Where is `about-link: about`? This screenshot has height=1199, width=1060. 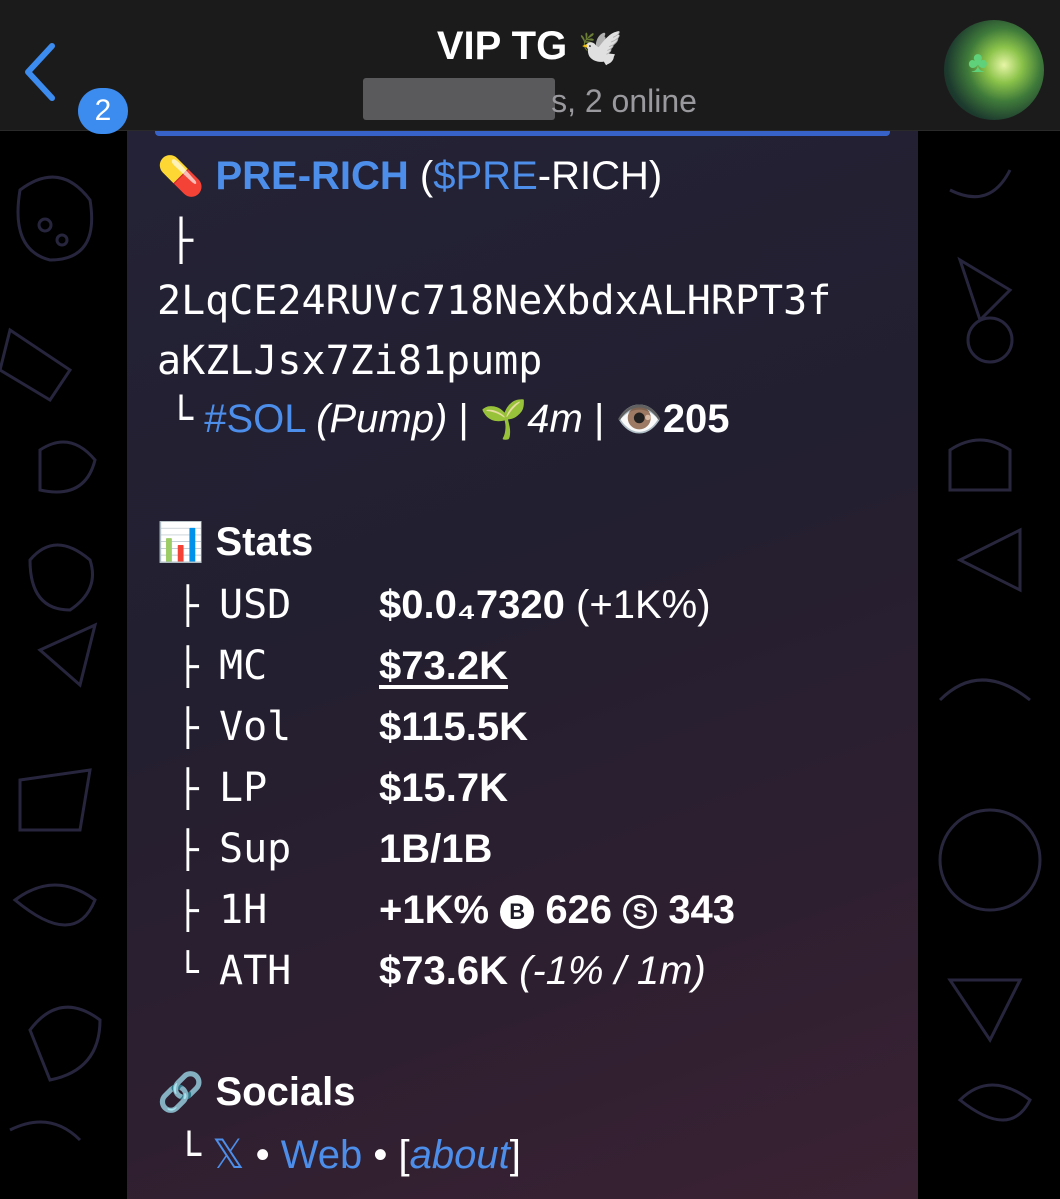
about-link: about is located at coordinates (460, 1155).